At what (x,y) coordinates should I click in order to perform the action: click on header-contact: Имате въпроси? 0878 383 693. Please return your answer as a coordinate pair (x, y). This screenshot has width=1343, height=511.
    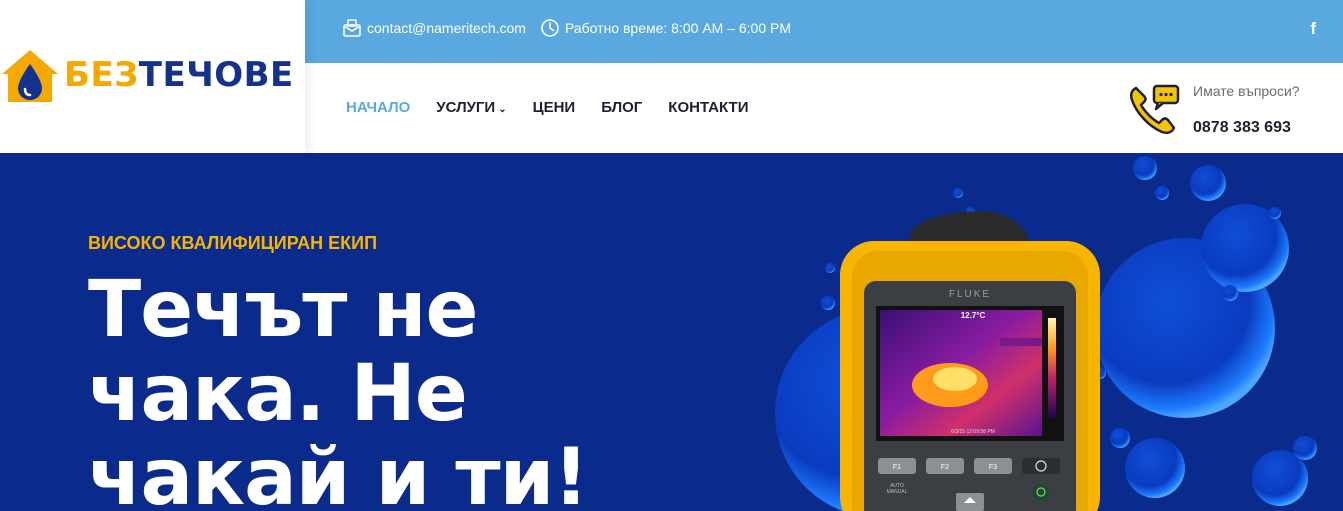
    Looking at the image, I should click on (1233, 110).